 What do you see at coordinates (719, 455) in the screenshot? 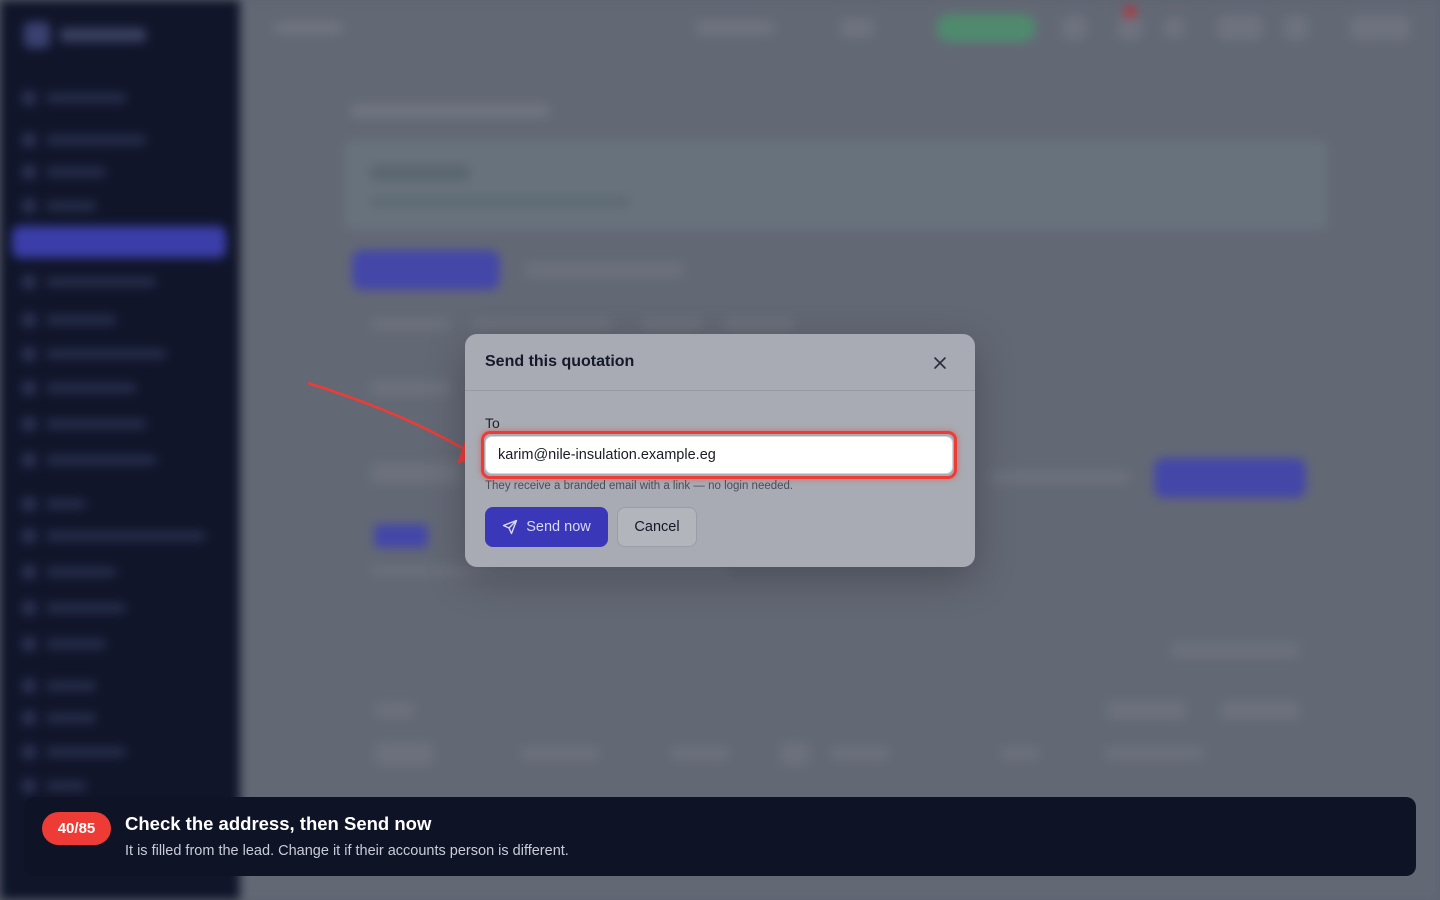
I see `recipient-email-input` at bounding box center [719, 455].